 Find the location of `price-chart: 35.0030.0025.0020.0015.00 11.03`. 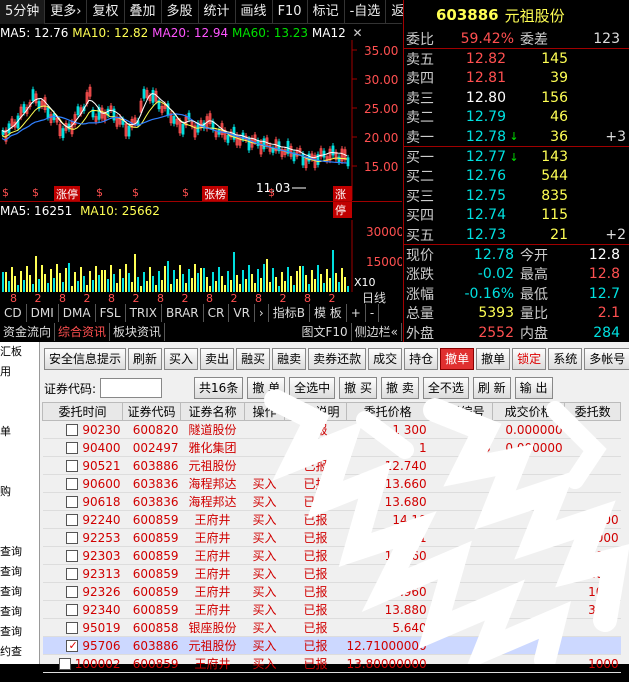

price-chart: 35.0030.0025.0020.0015.00 11.03 is located at coordinates (201, 120).